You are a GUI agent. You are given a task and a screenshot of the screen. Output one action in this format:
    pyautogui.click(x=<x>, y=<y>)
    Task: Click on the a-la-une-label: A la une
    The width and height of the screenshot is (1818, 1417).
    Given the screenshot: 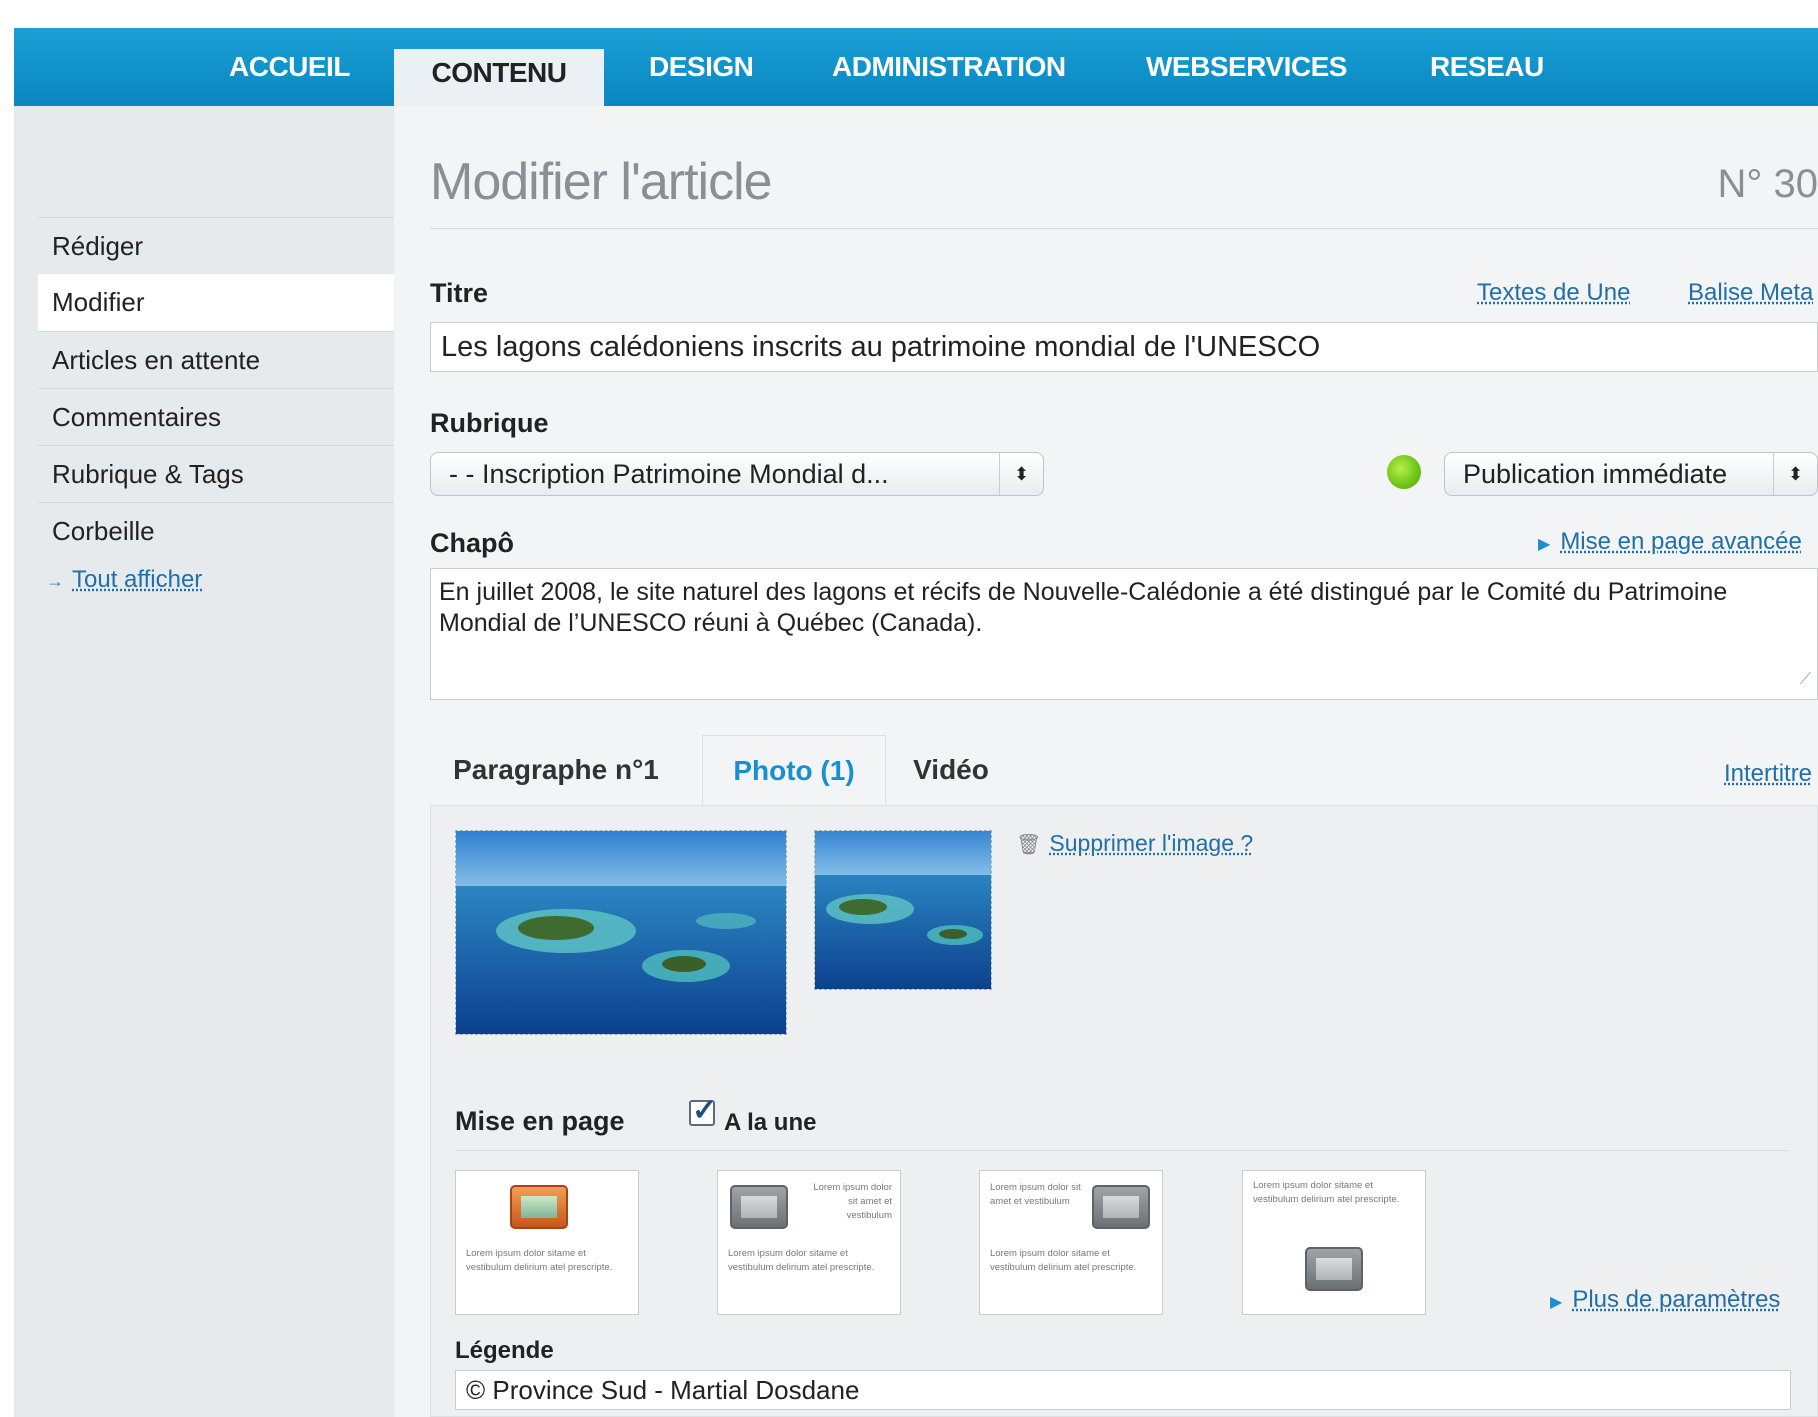 What is the action you would take?
    pyautogui.click(x=770, y=1122)
    